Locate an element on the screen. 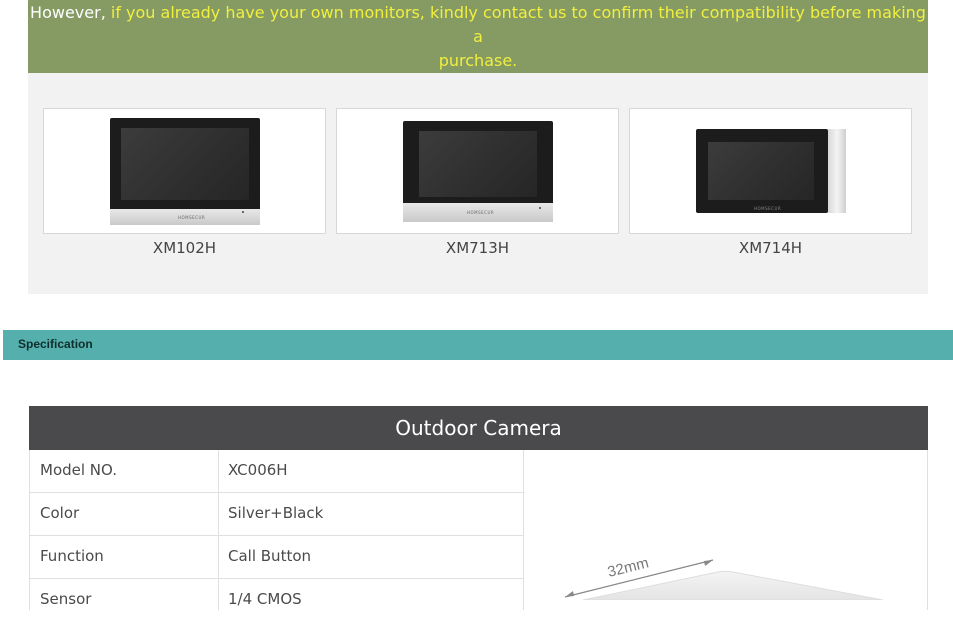 The width and height of the screenshot is (953, 622). spec-value: Silver+Black is located at coordinates (276, 513).